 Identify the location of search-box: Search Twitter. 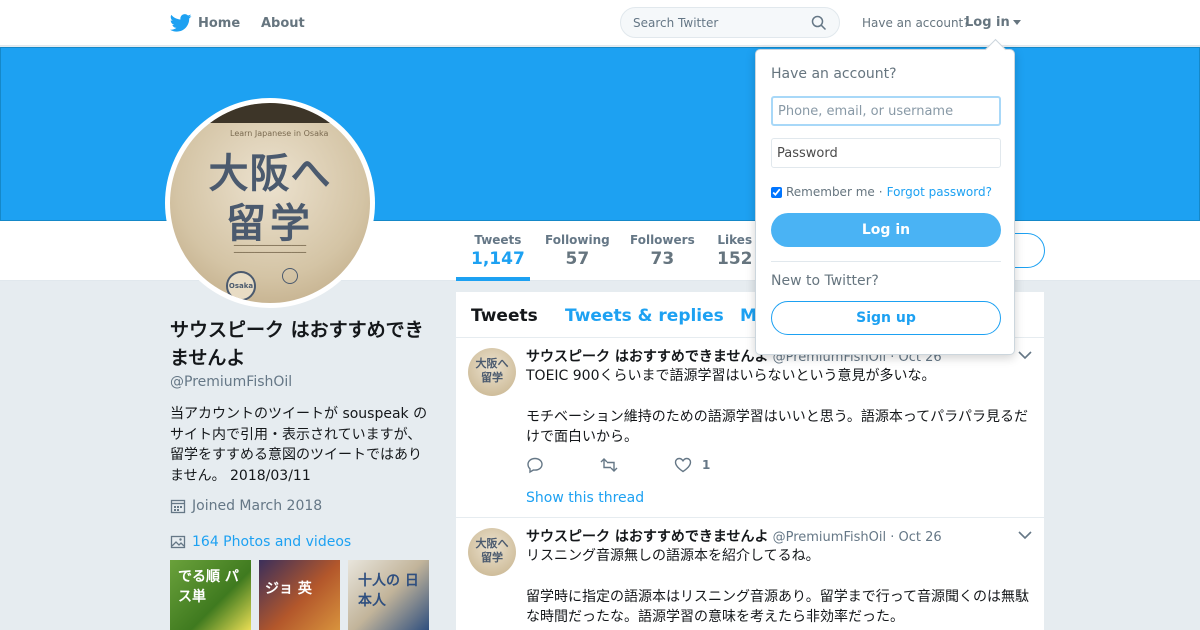
(730, 22).